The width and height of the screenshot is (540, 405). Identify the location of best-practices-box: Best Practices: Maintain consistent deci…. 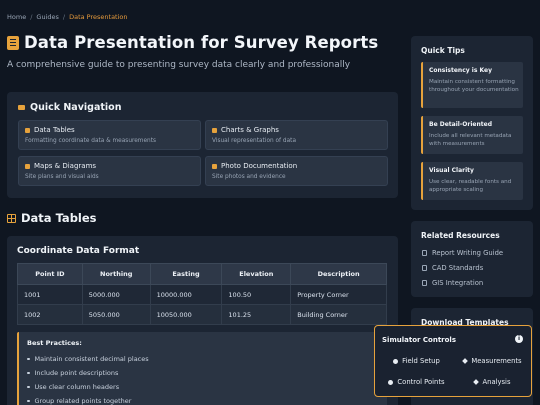
(202, 368).